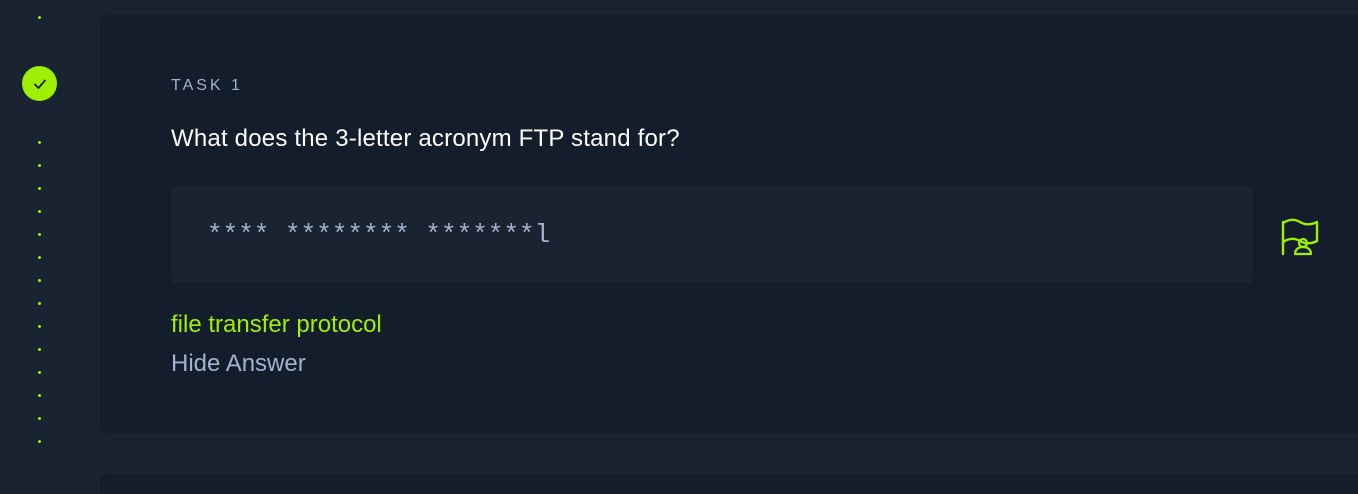 This screenshot has height=494, width=1358. I want to click on task-label: TASK 1, so click(207, 85).